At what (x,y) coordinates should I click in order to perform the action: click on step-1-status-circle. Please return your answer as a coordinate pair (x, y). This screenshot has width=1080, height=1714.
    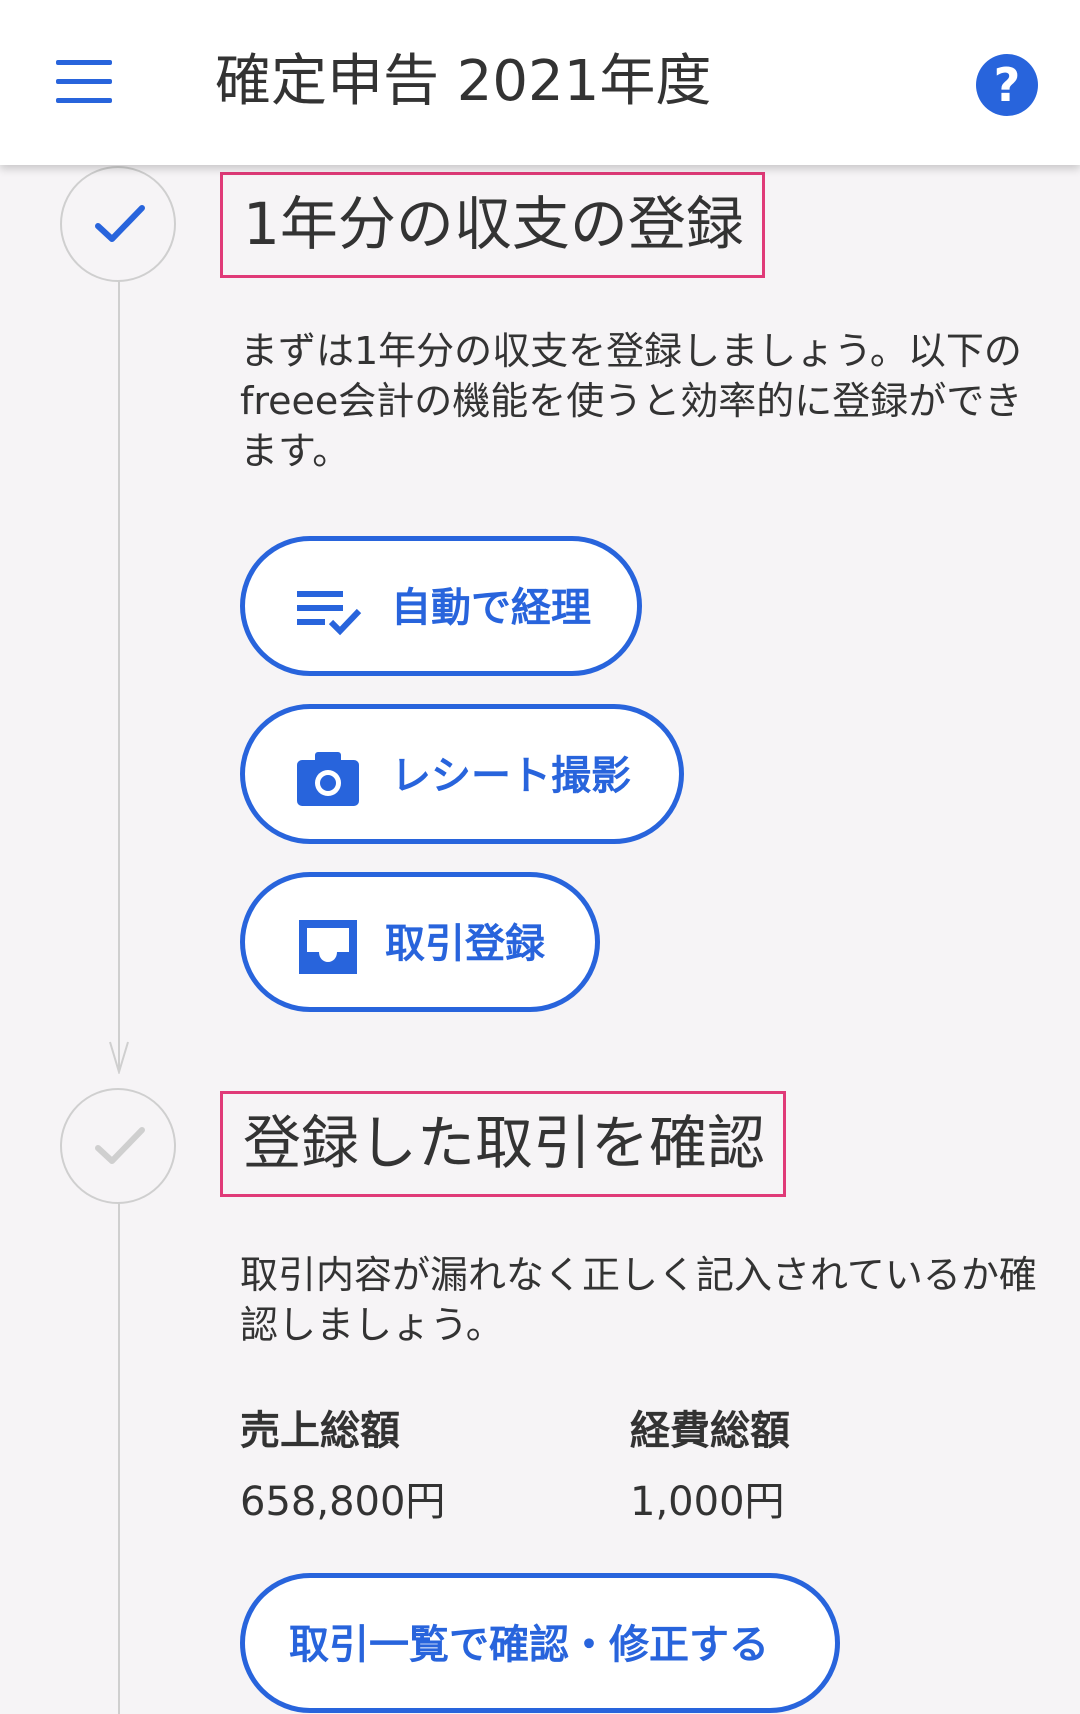
    Looking at the image, I should click on (118, 224).